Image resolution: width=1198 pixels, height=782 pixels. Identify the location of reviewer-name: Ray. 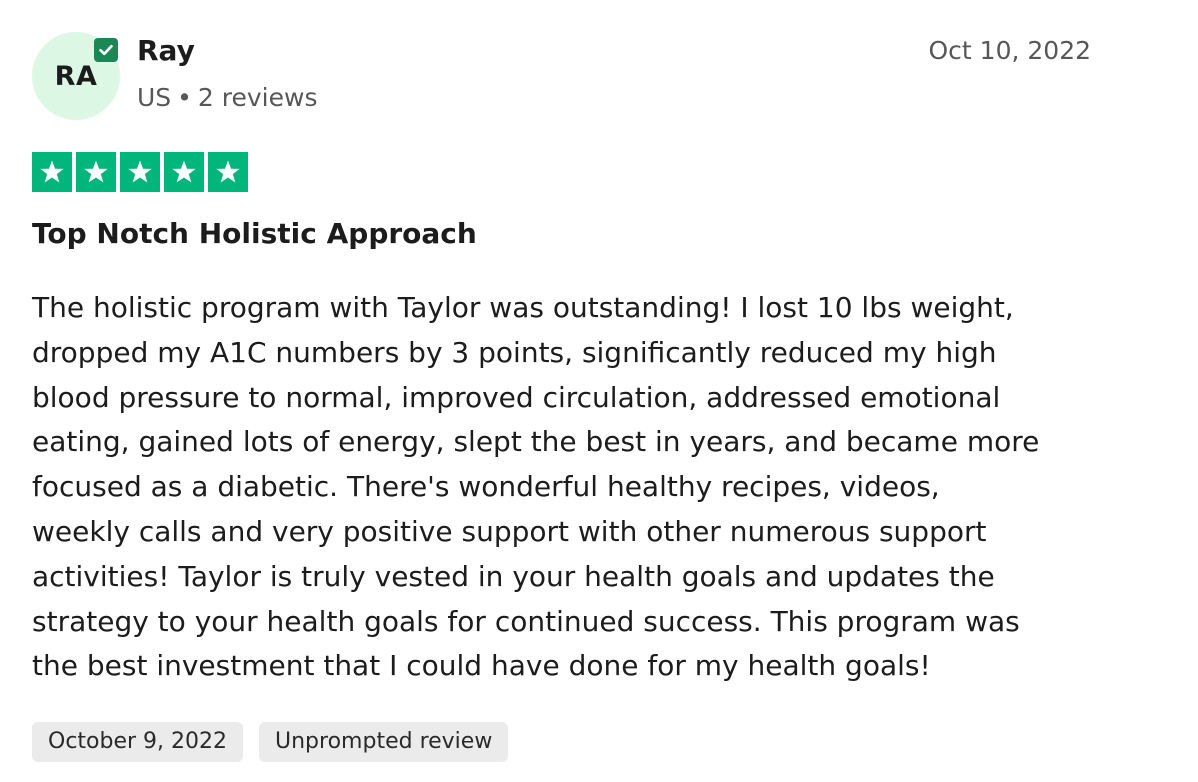
(166, 51).